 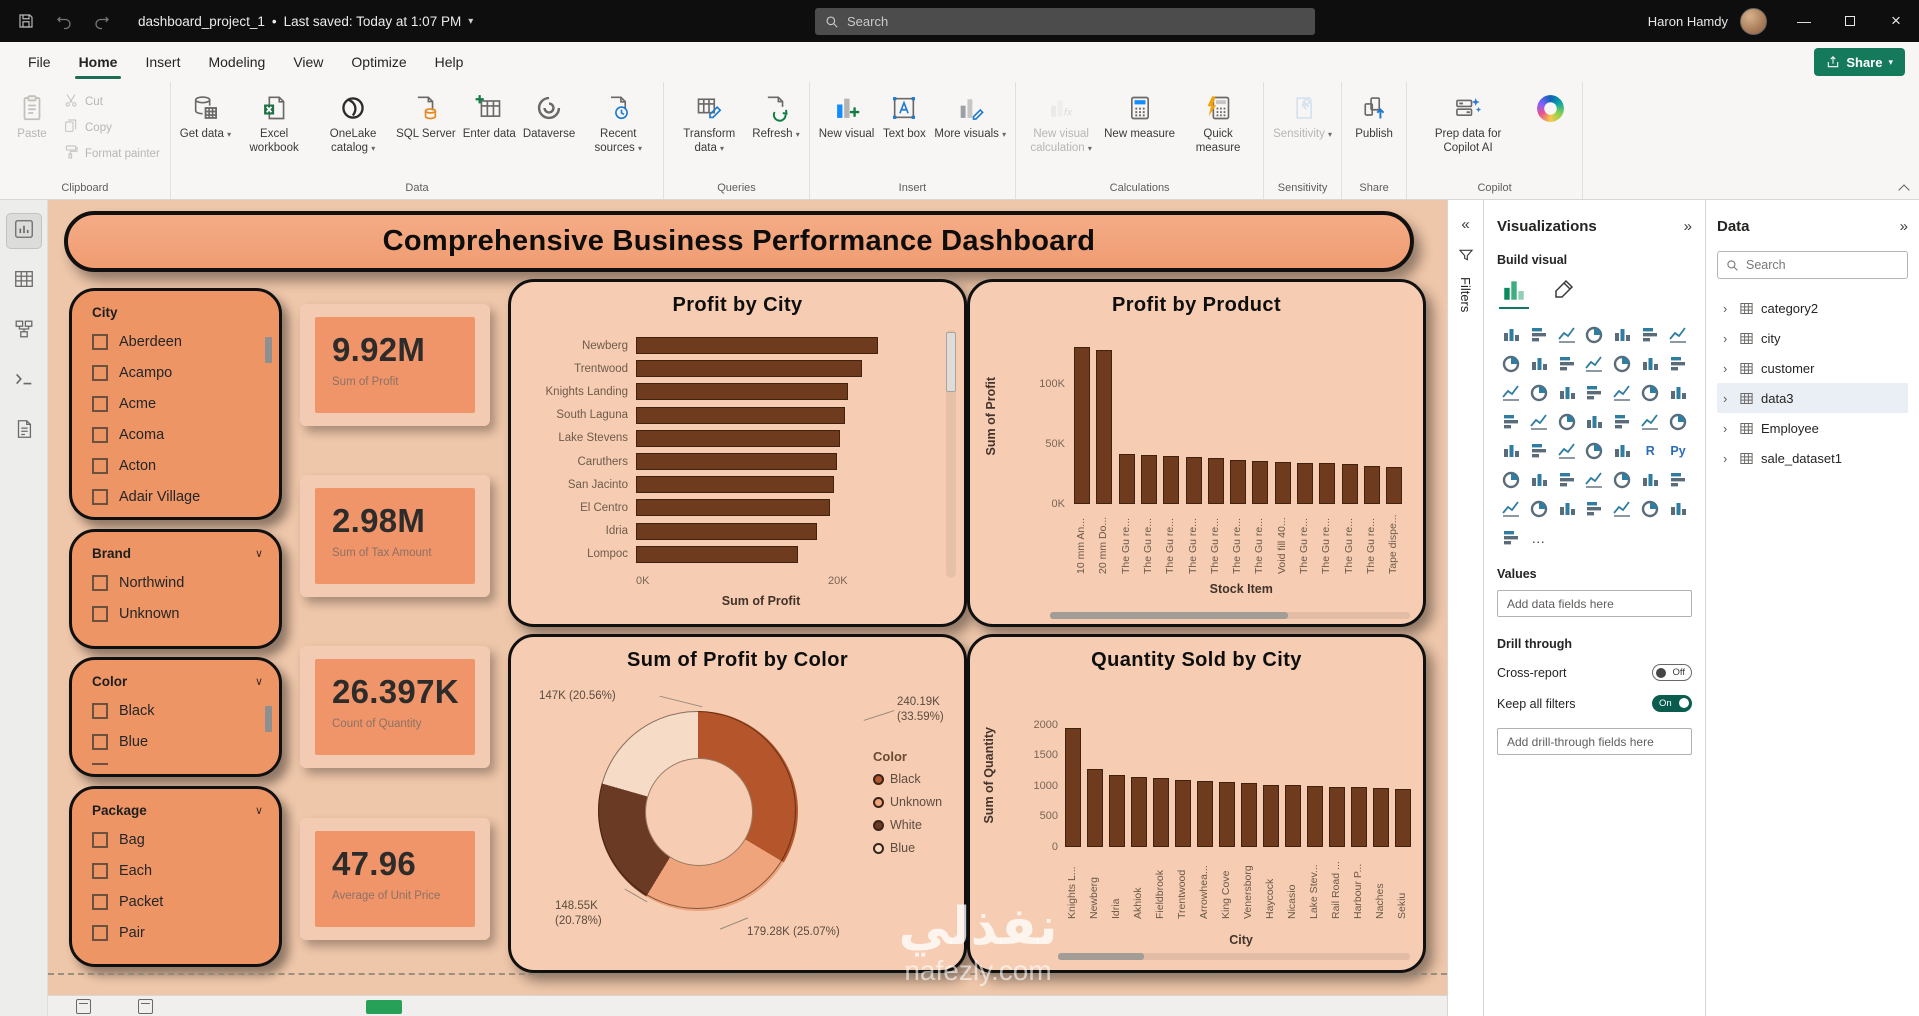 I want to click on menu-item-view: View, so click(x=308, y=62).